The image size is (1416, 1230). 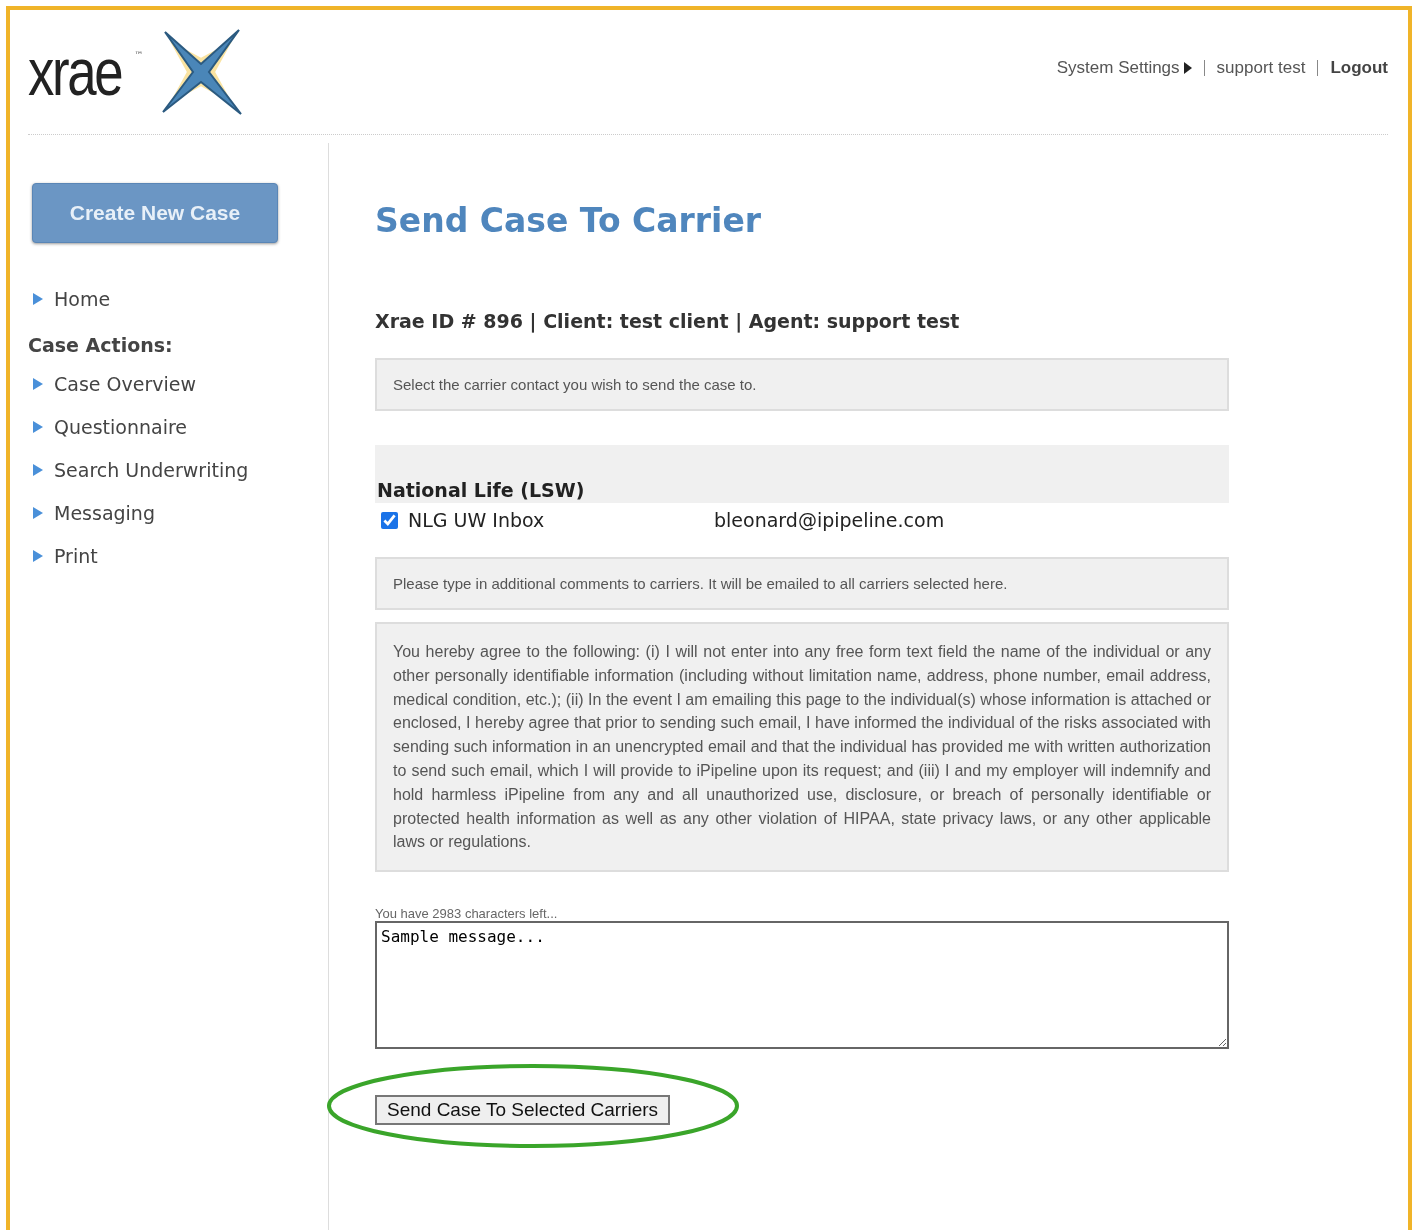 I want to click on agreement-text: You hereby agree to the following: (i) I will not enter into any free form text field the name of the individual or any other personally identifiable information (including without limitation name, address, phone number, email address, medical condition, etc.); (ii) In the event I am emailing this page to the individual(s) whose information is attached or enclosed, I hereby agree that prior to sending such email, I have informed the individual of the risks associated with sending such information in an unencrypted email and that the individual has provided me with written authorization to send such email, which I will provide to iPipeline upon its request; and (iii) I and my employer will indemnify and hold harmless iPipeline from any and all unauthorized use, disclosure, or breach of personally identifiable or protected health information as well as any other violation of HIPAA, state privacy laws, or any other applicable laws or regulations., so click(x=802, y=747).